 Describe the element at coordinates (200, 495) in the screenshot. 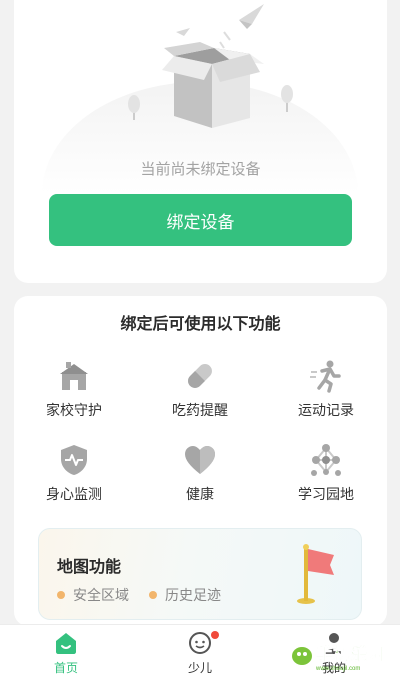

I see `feature-label: 健康` at that location.